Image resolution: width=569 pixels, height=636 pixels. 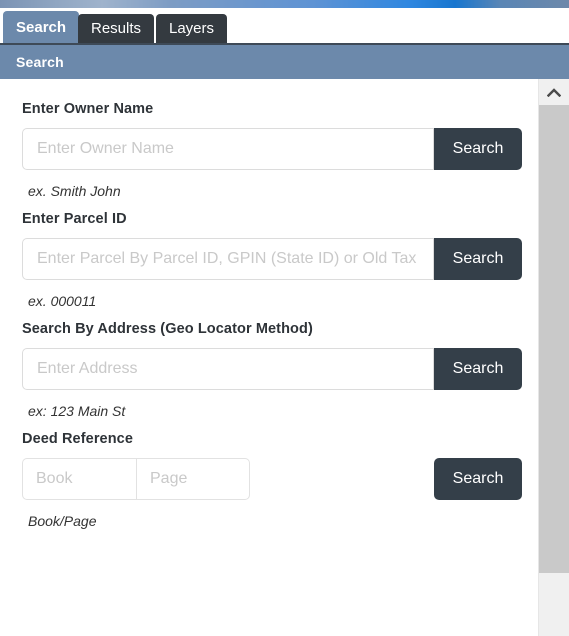 I want to click on top-banner-strip, so click(x=284, y=4).